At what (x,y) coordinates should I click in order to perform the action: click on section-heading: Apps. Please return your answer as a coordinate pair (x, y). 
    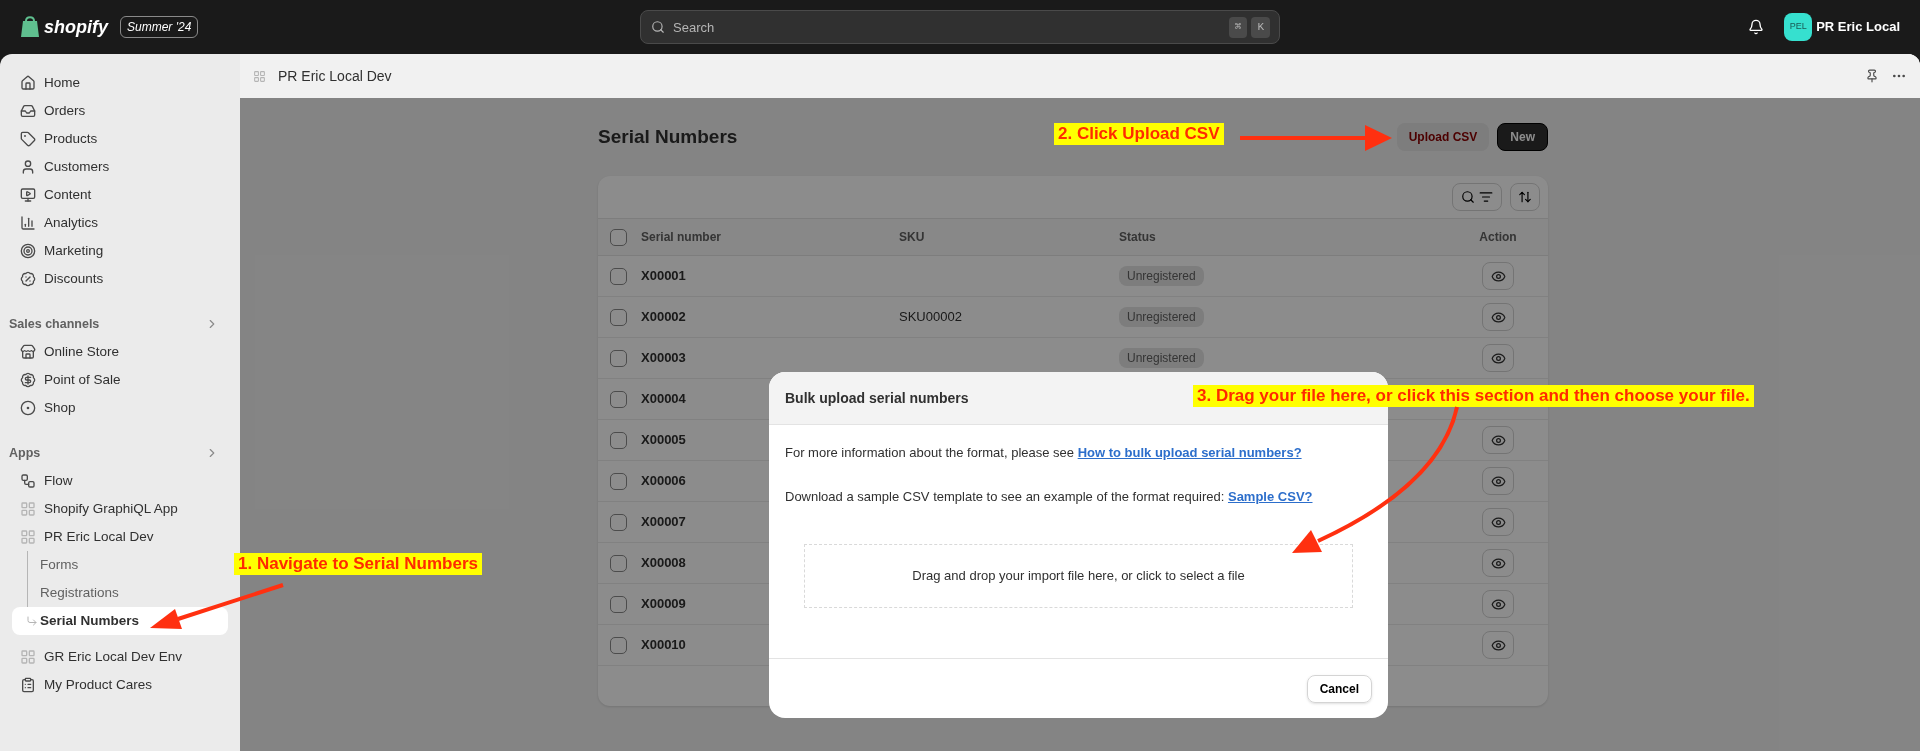
    Looking at the image, I should click on (25, 453).